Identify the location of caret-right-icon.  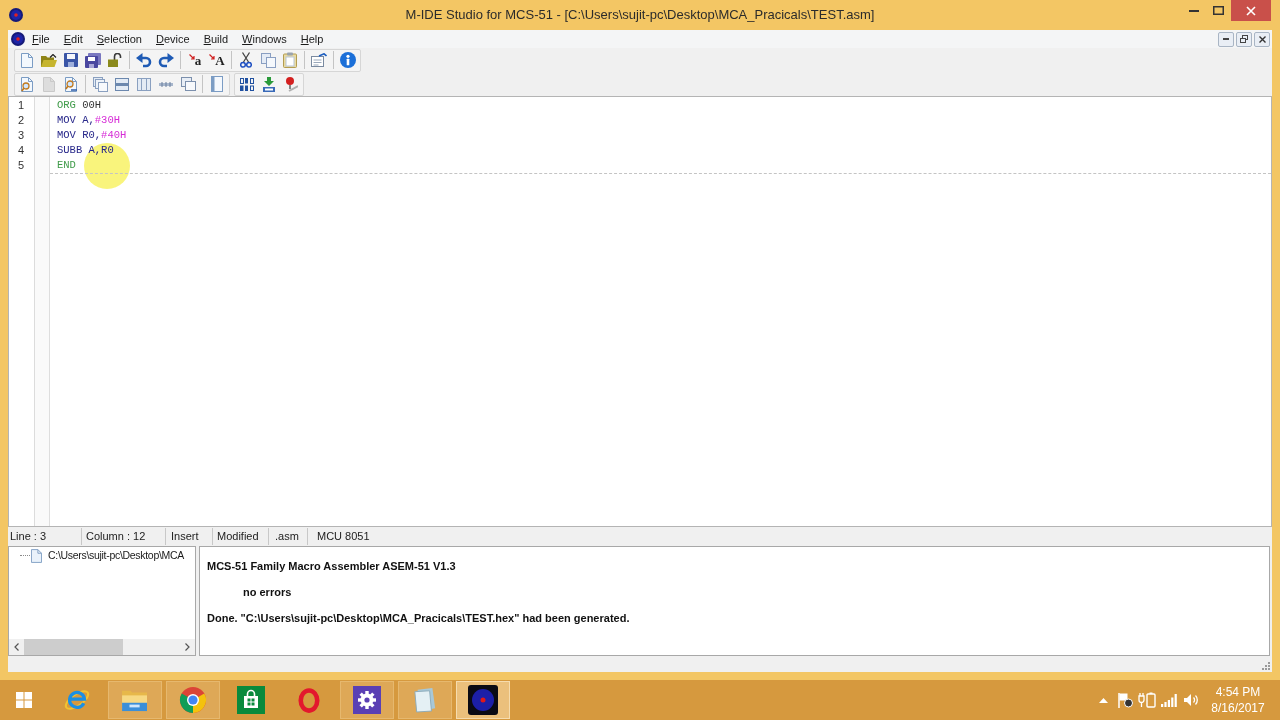
(187, 647).